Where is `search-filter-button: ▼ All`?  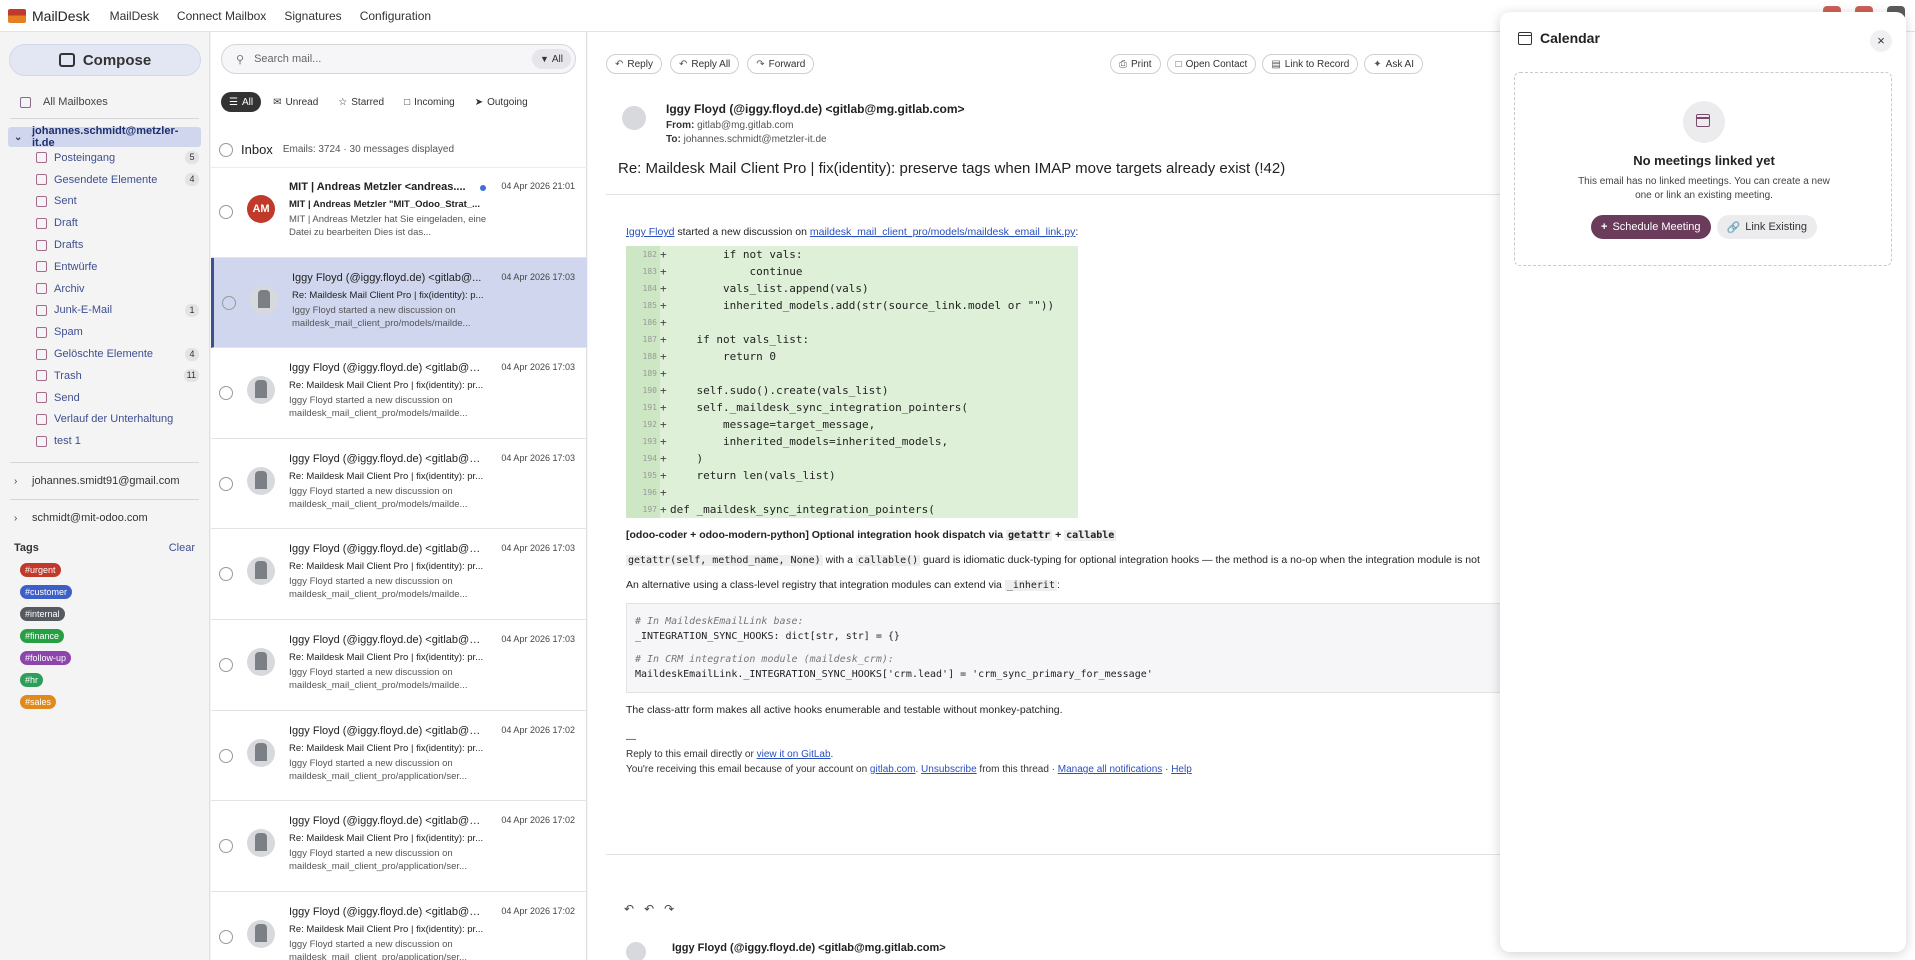
search-filter-button: ▼ All is located at coordinates (551, 59).